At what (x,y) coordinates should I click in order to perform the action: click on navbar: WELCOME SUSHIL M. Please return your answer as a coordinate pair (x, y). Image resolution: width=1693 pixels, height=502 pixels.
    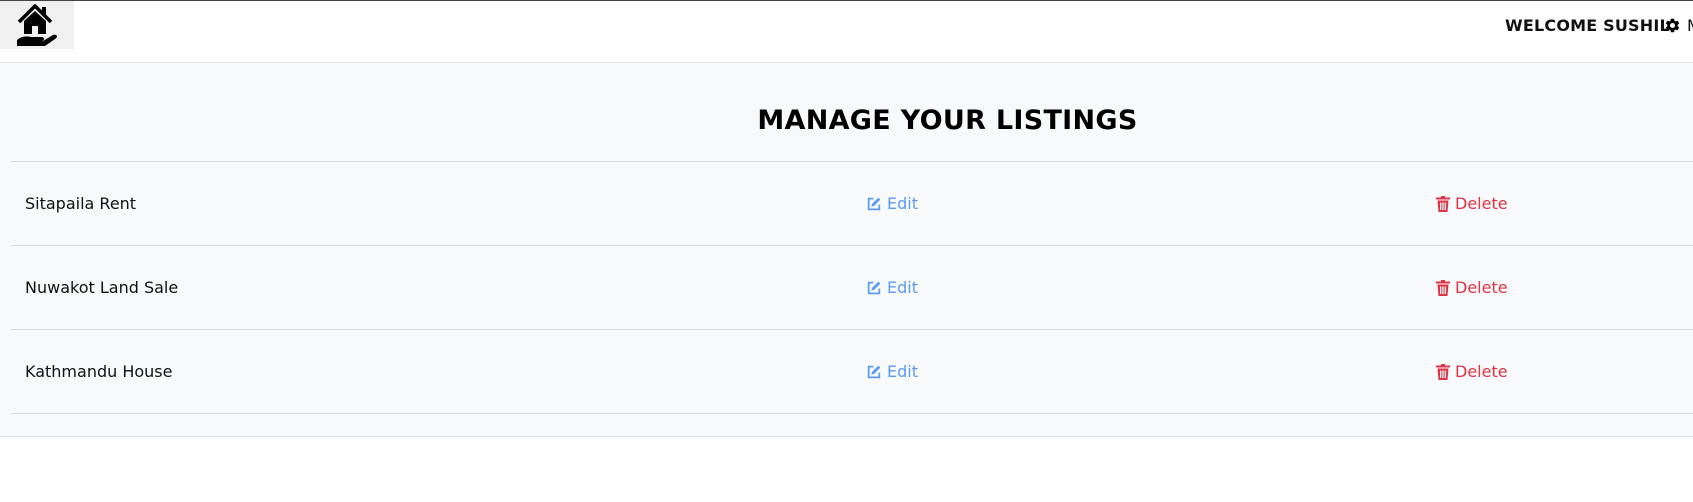
    Looking at the image, I should click on (846, 31).